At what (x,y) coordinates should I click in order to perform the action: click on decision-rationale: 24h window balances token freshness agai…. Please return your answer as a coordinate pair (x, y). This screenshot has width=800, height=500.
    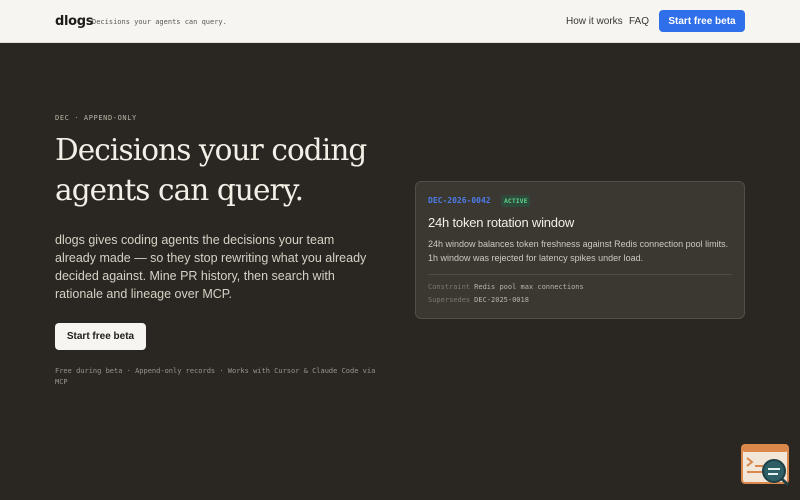
    Looking at the image, I should click on (578, 251).